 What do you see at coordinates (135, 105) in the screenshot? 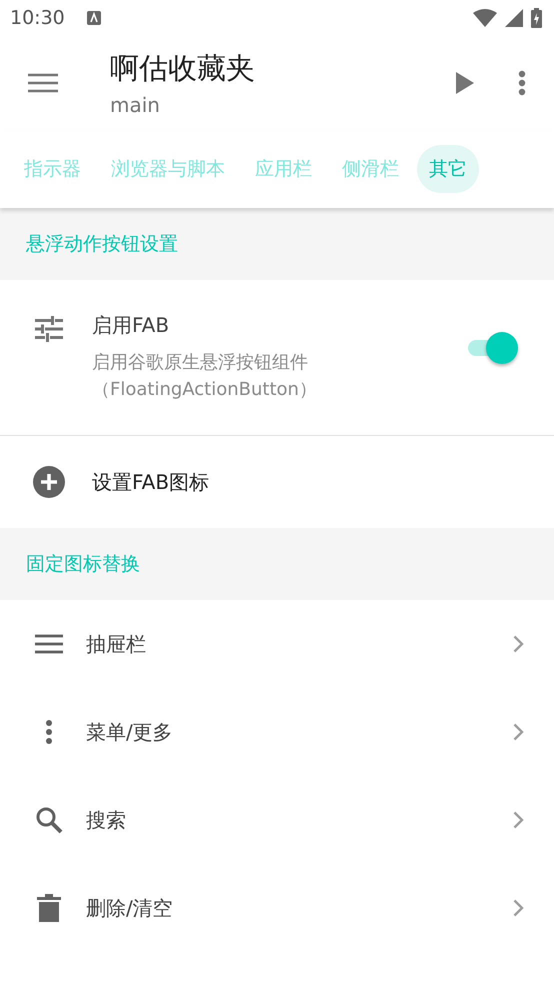
I see `app-subtitle: main` at bounding box center [135, 105].